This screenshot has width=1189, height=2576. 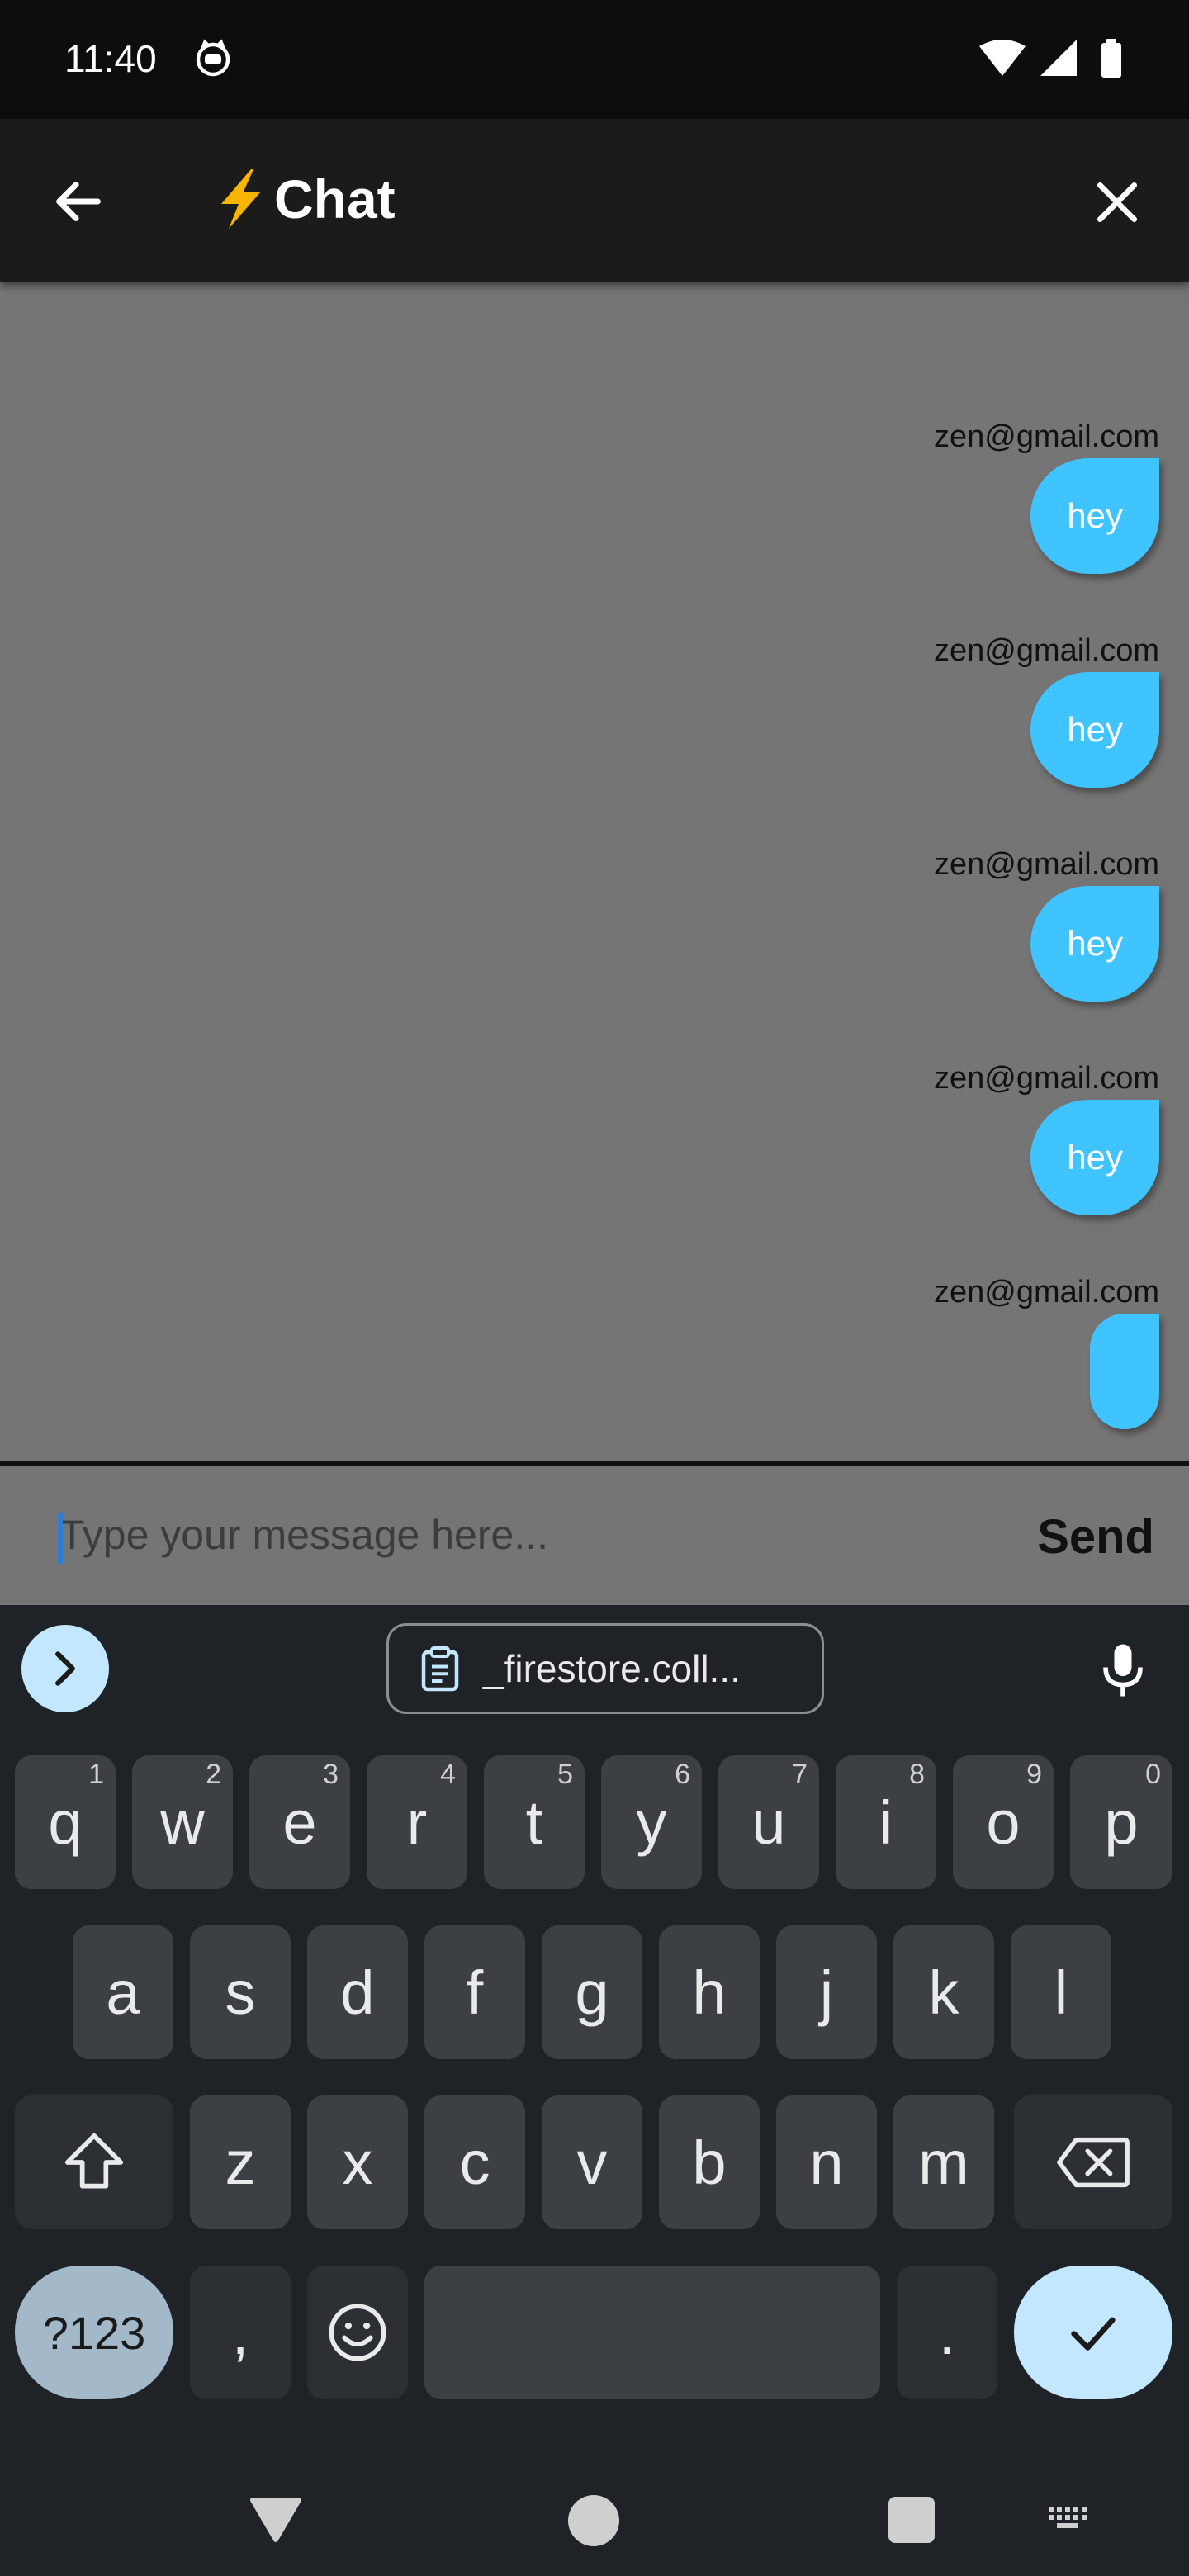 What do you see at coordinates (652, 2332) in the screenshot?
I see `space-key` at bounding box center [652, 2332].